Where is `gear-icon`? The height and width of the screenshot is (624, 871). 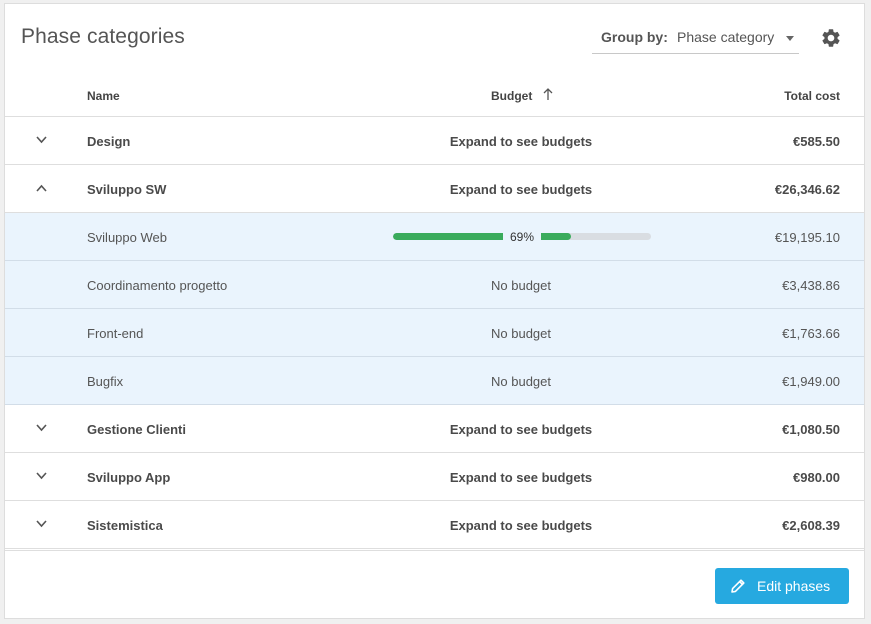
gear-icon is located at coordinates (831, 38).